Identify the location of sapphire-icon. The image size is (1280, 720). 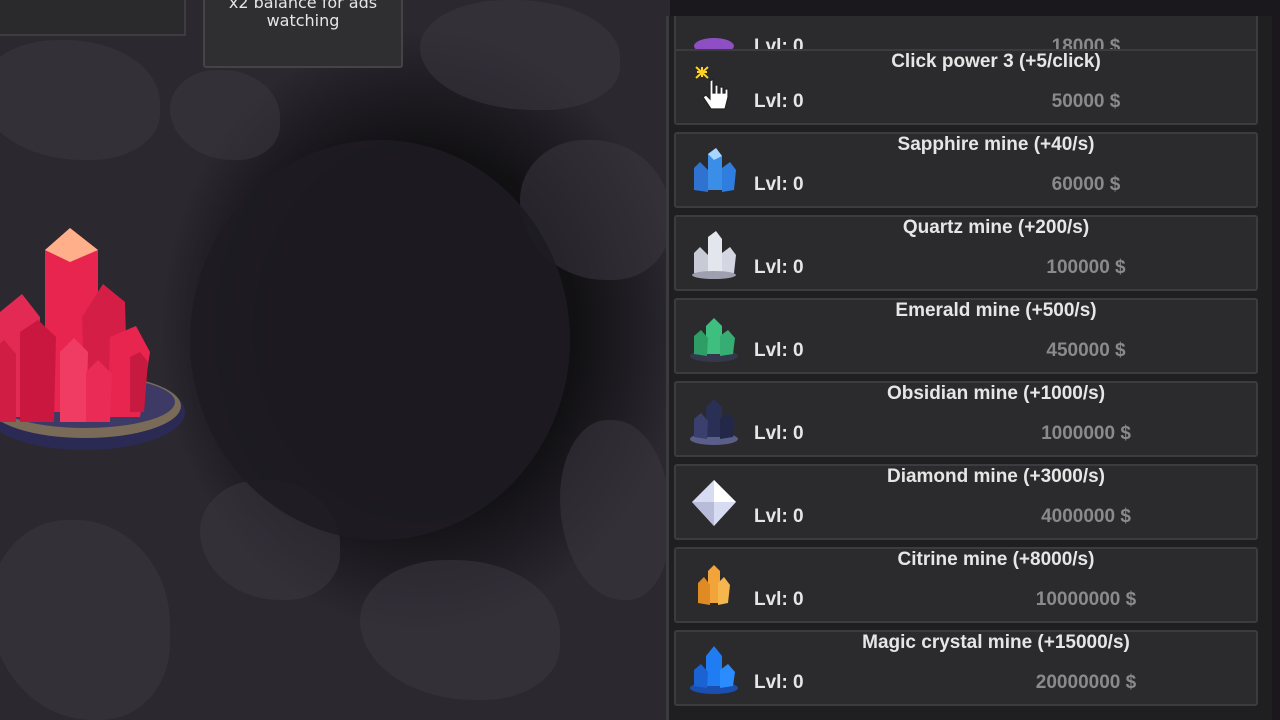
(715, 170).